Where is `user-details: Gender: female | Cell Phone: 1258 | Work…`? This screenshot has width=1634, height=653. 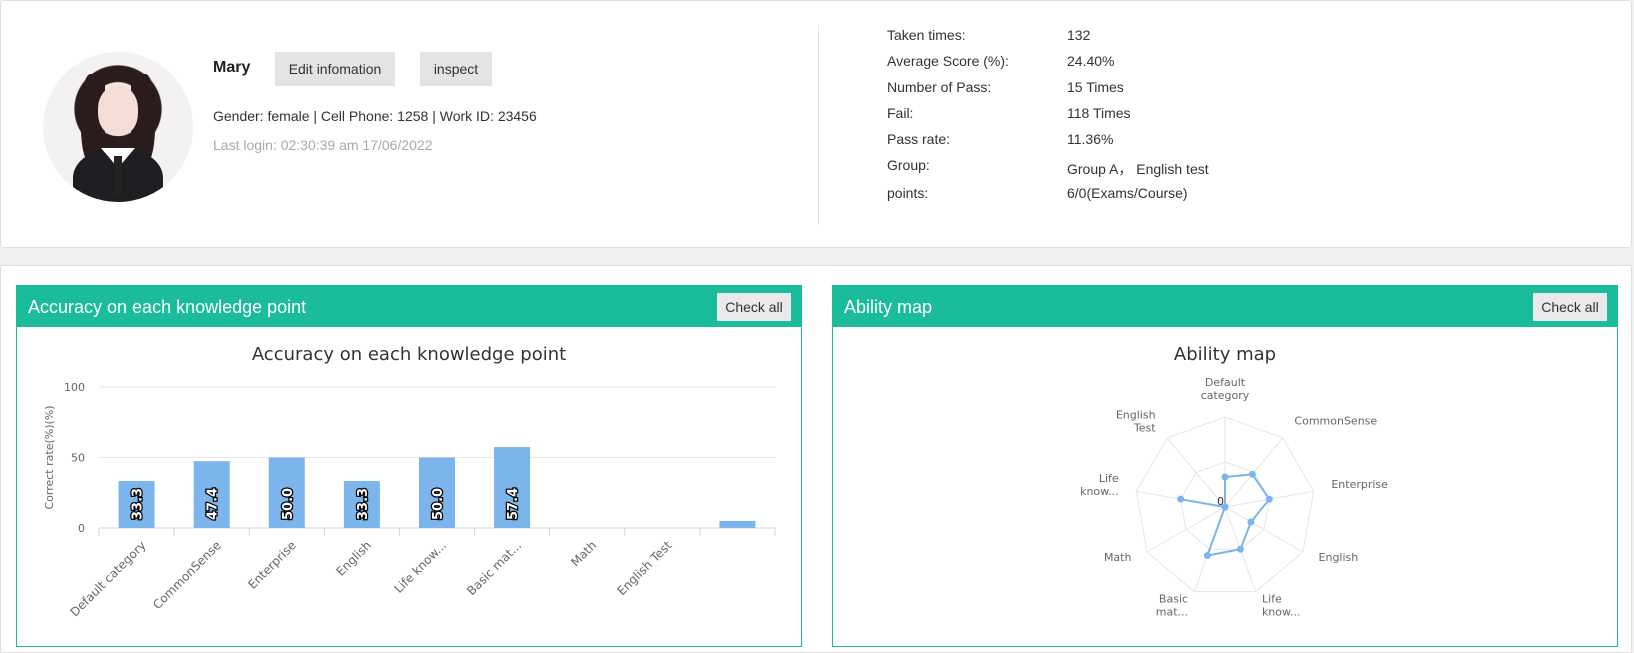
user-details: Gender: female | Cell Phone: 1258 | Work… is located at coordinates (375, 116).